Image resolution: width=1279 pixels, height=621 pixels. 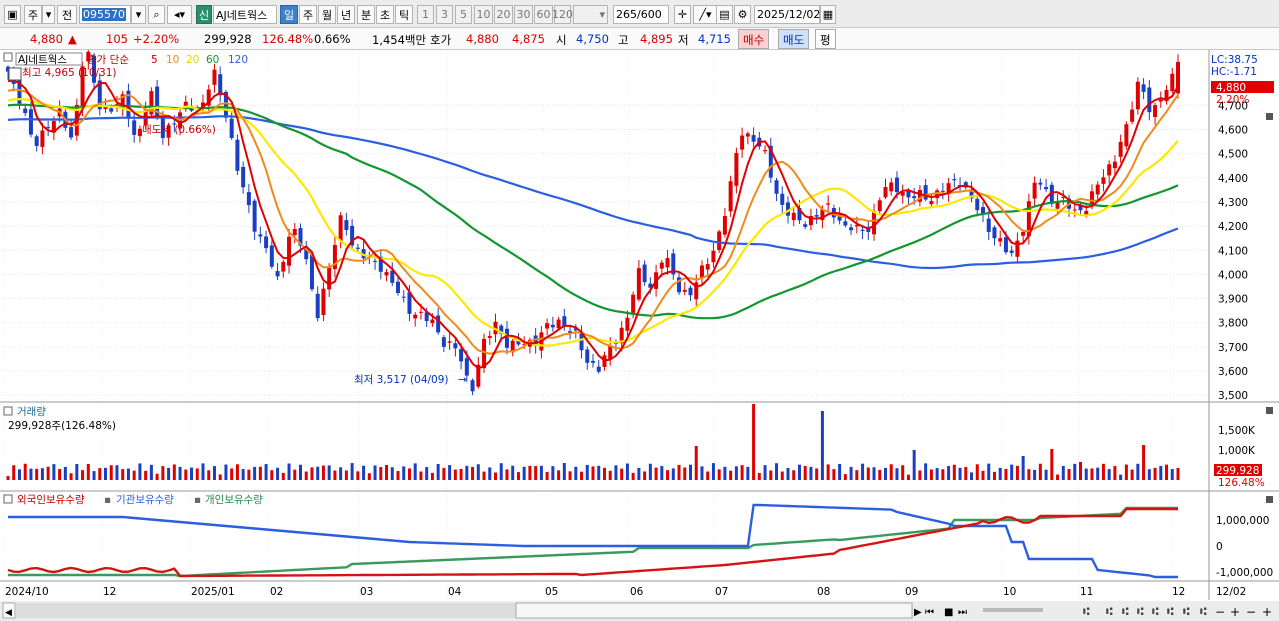 What do you see at coordinates (444, 14) in the screenshot?
I see `interval-3: 3` at bounding box center [444, 14].